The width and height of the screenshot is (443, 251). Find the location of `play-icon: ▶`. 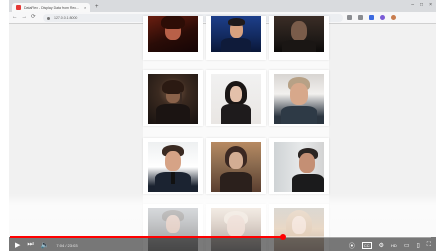

play-icon: ▶ is located at coordinates (17, 245).